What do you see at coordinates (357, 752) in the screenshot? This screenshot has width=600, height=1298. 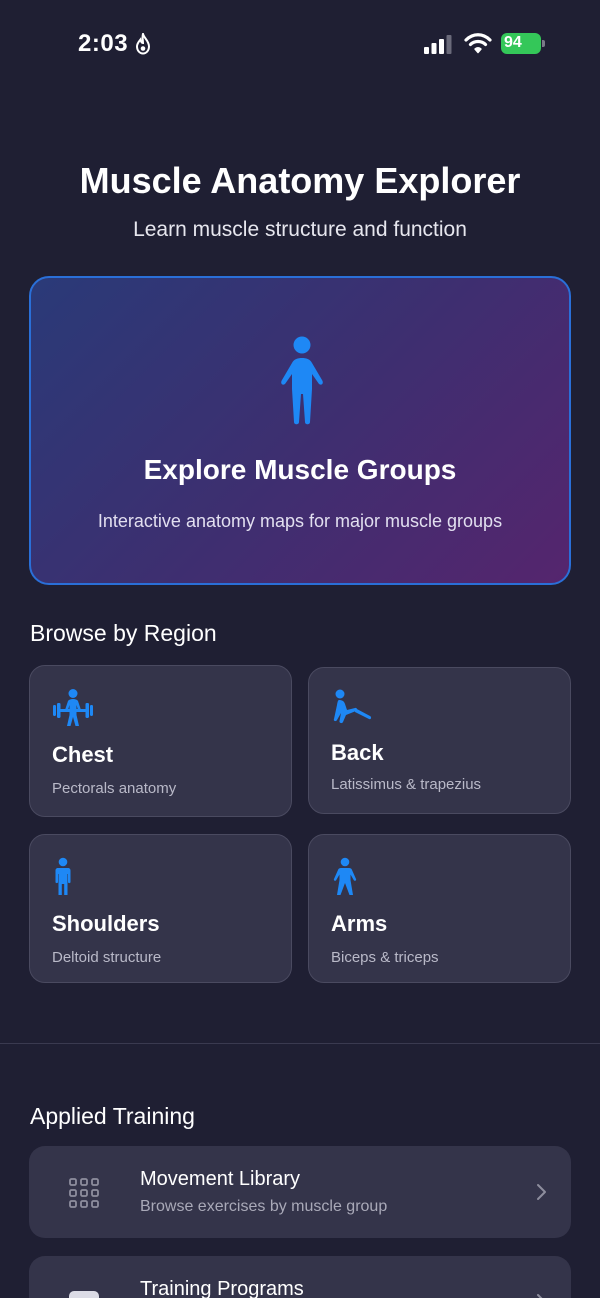 I see `region-name: Back` at bounding box center [357, 752].